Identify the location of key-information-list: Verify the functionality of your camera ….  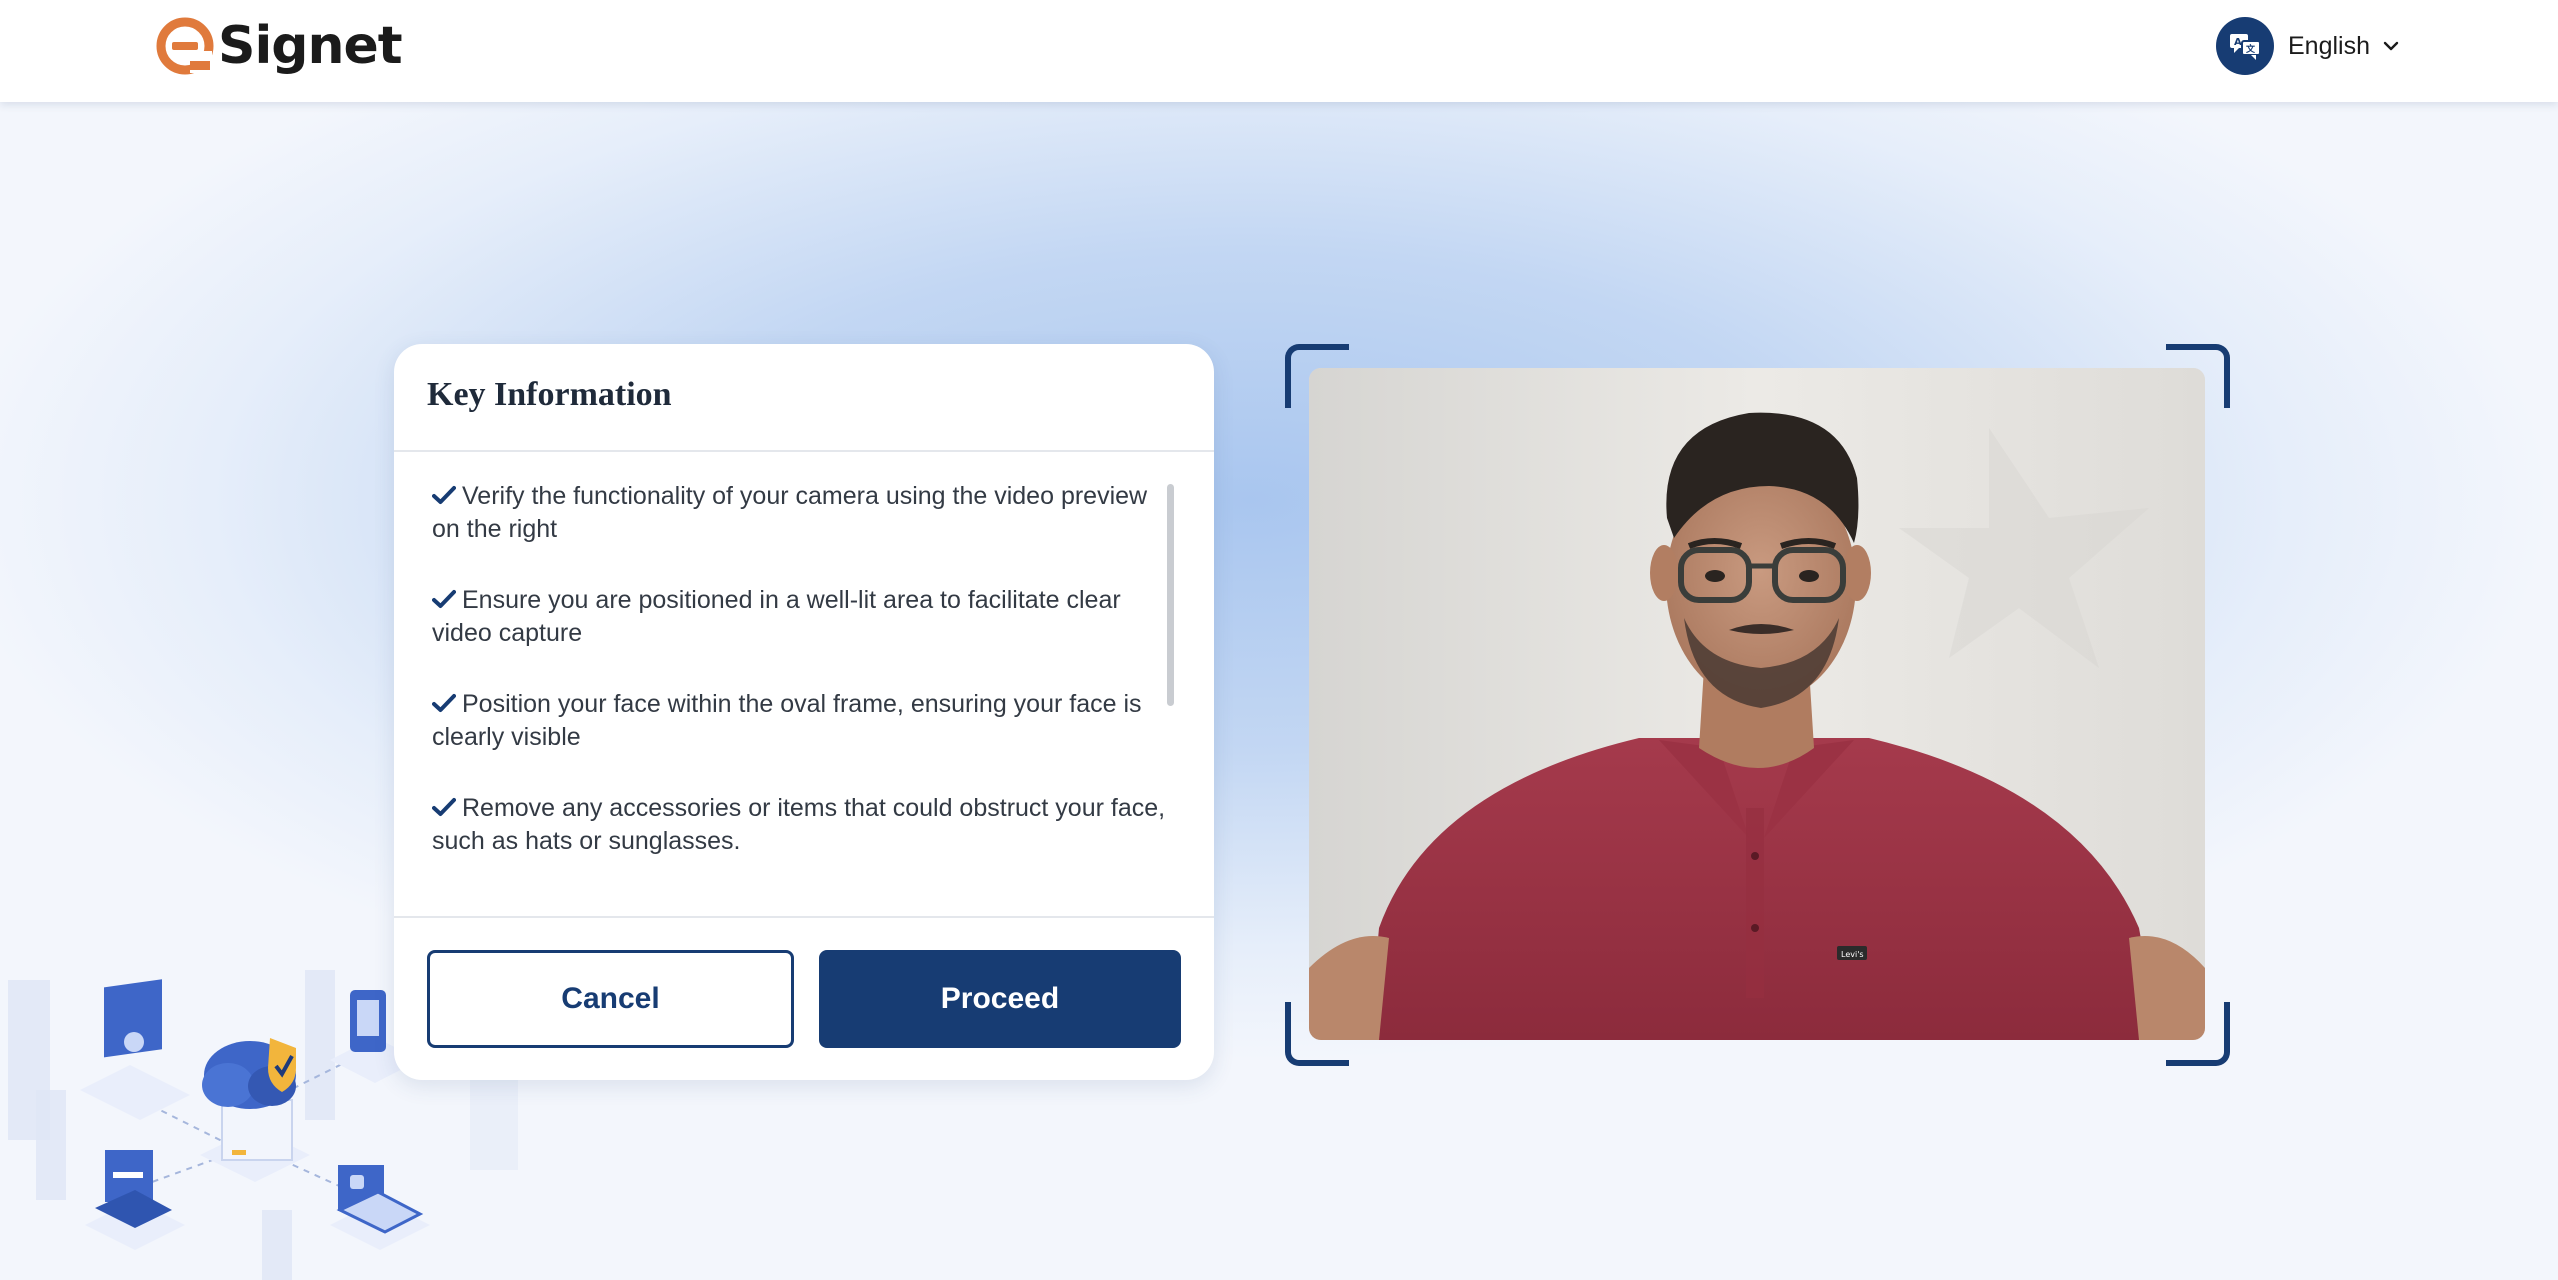
(799, 667).